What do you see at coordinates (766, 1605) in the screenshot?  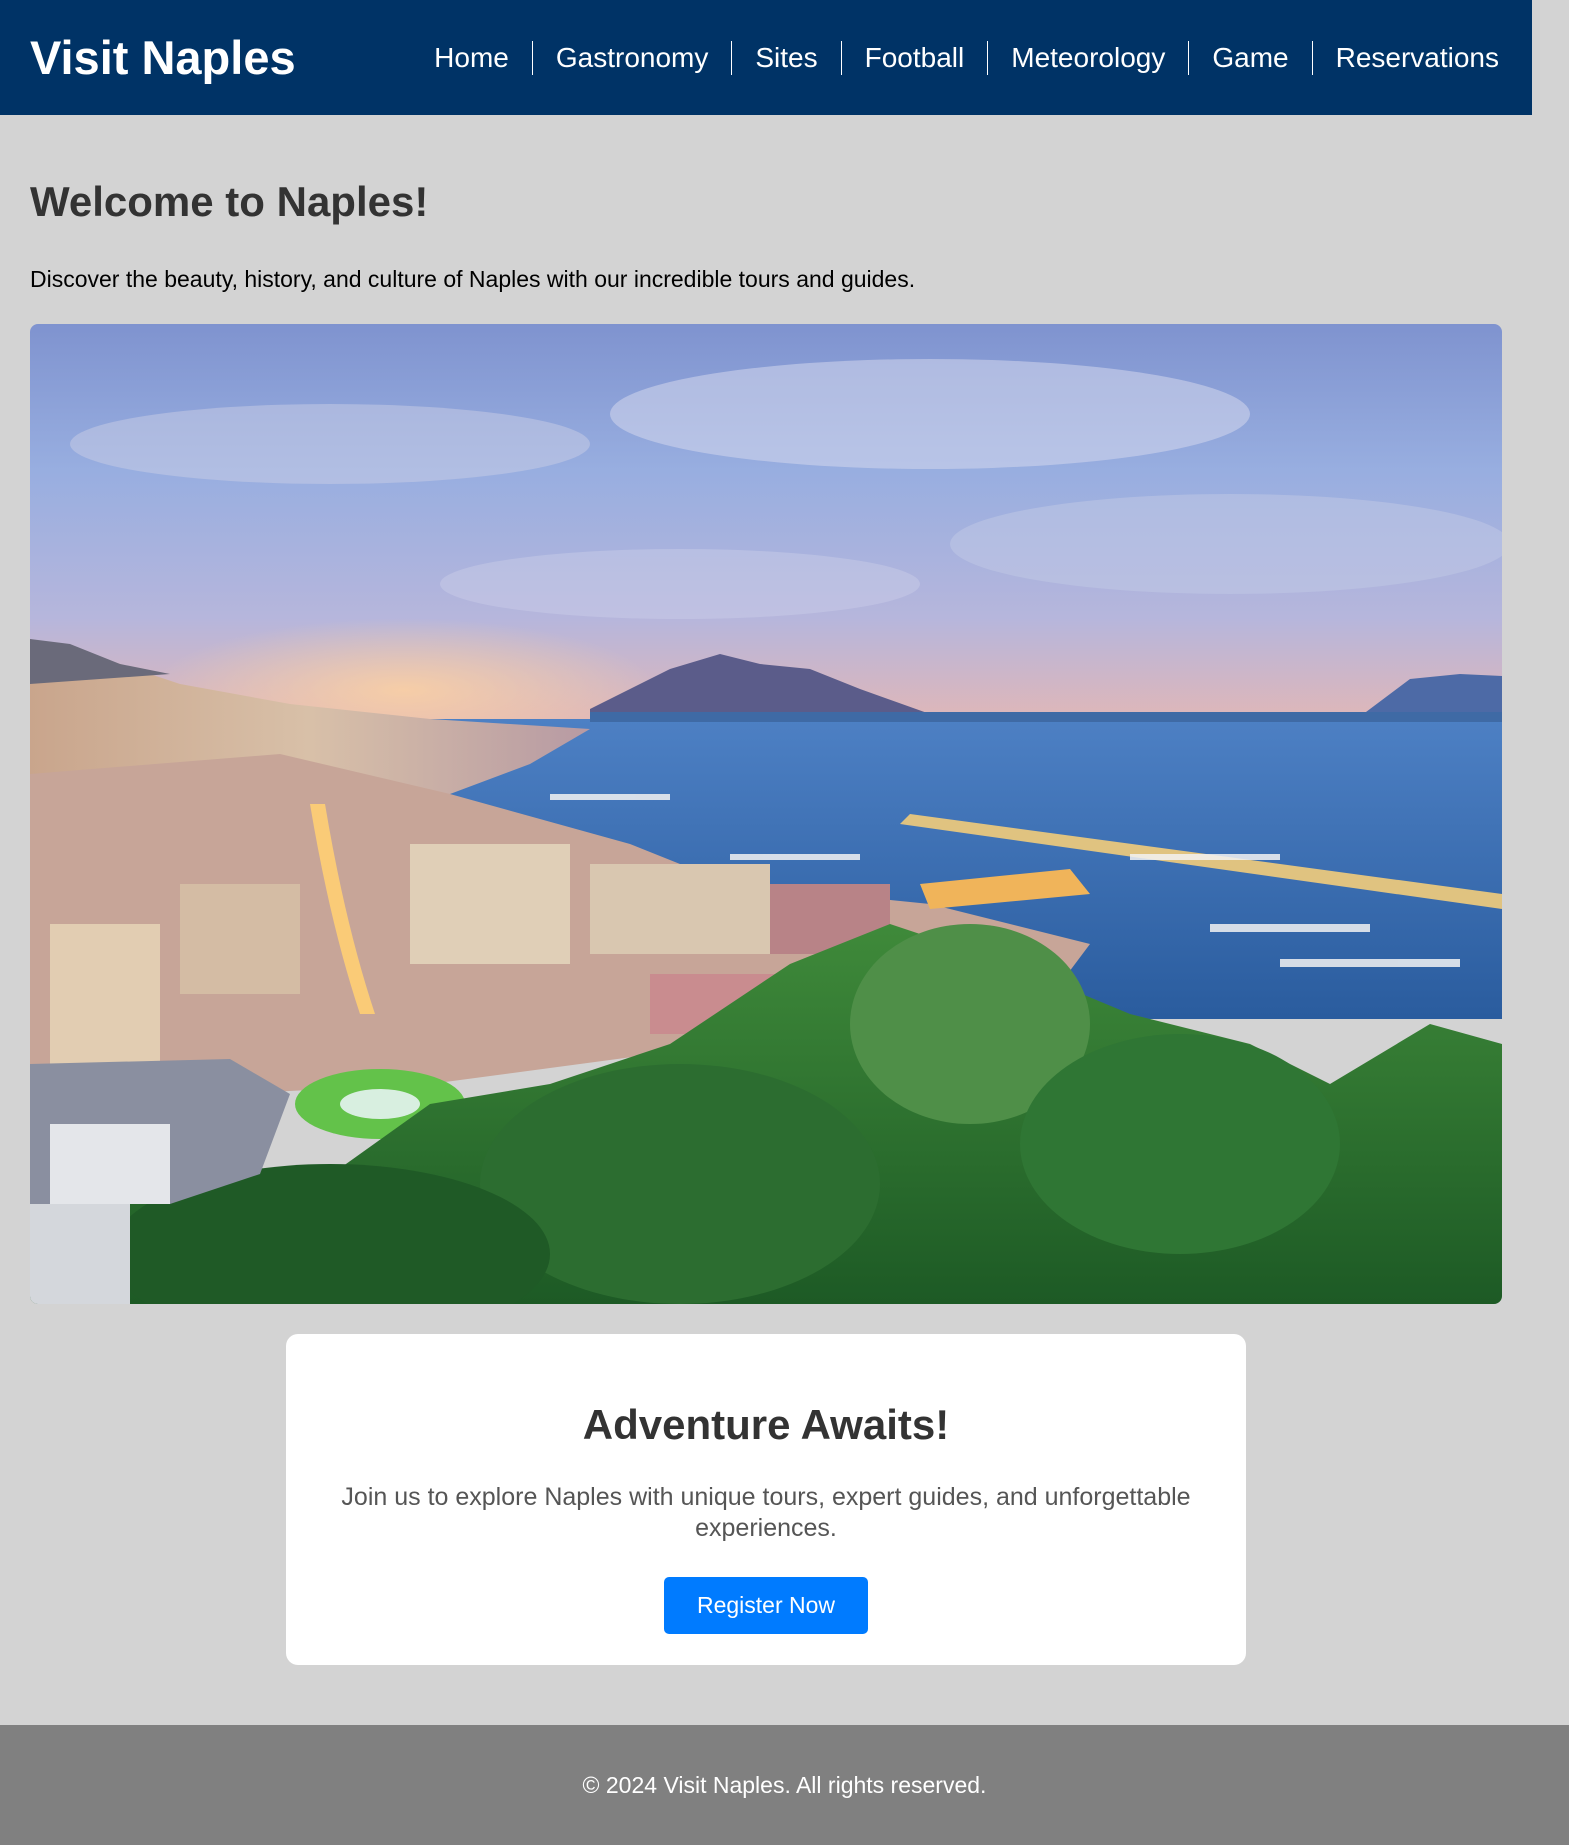 I see `register-now-button: Register Now` at bounding box center [766, 1605].